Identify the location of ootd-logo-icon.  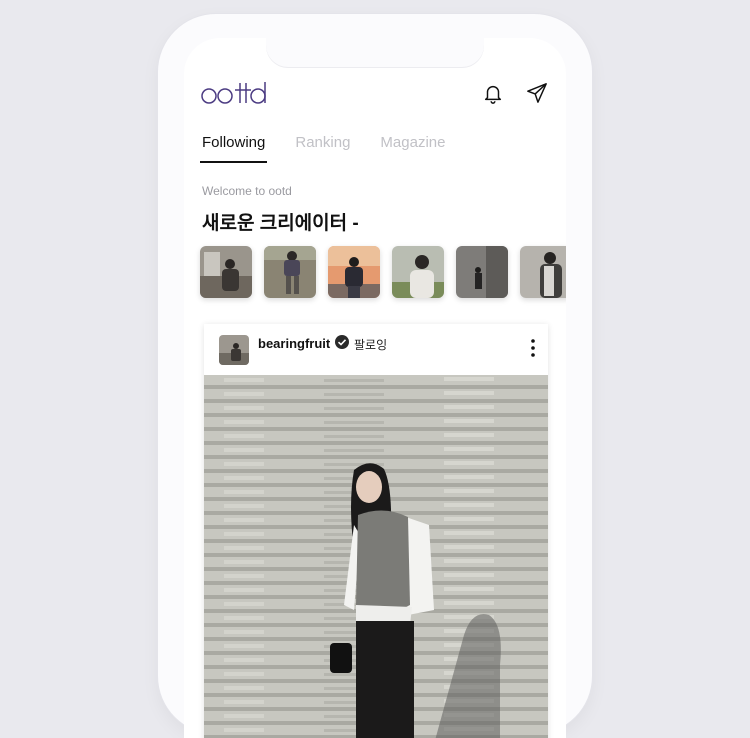
(233, 93).